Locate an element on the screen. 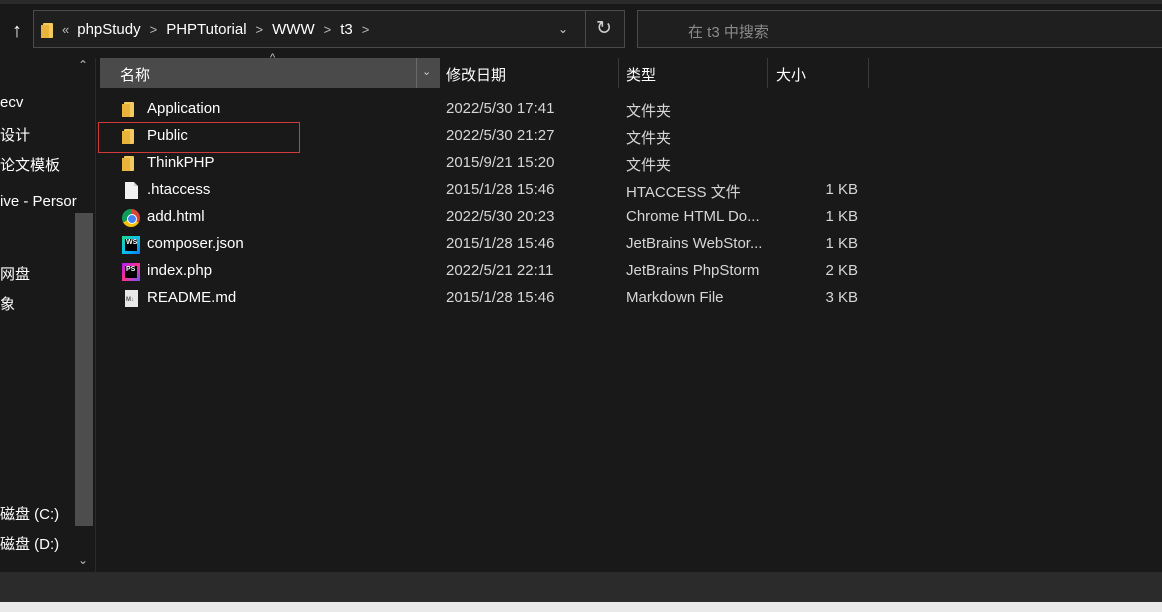 This screenshot has height=612, width=1162. breadcrumb-item-phptutorial: PHPTutorial is located at coordinates (206, 29).